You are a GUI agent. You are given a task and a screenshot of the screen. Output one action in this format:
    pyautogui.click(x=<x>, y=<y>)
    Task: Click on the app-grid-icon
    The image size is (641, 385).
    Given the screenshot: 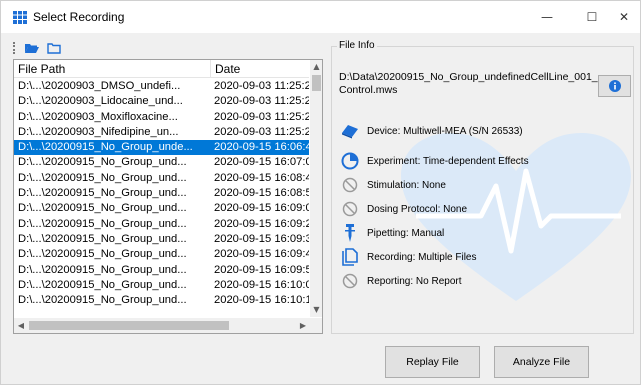 What is the action you would take?
    pyautogui.click(x=20, y=17)
    